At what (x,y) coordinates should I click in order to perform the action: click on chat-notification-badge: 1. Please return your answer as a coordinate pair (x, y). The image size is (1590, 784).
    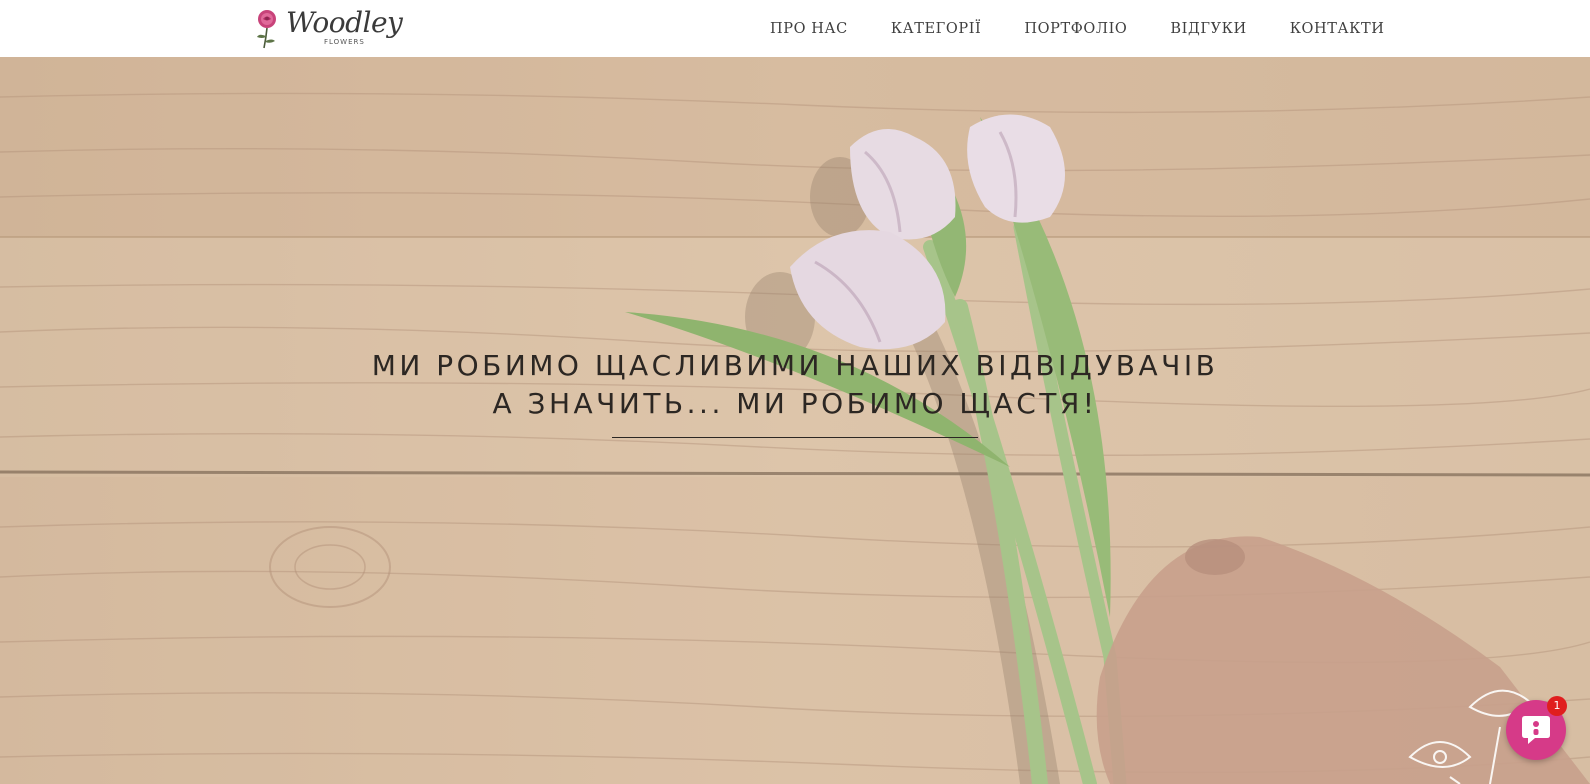
    Looking at the image, I should click on (1557, 706).